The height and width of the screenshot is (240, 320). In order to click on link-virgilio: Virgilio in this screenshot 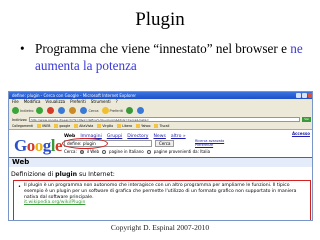, I will do `click(105, 126)`.